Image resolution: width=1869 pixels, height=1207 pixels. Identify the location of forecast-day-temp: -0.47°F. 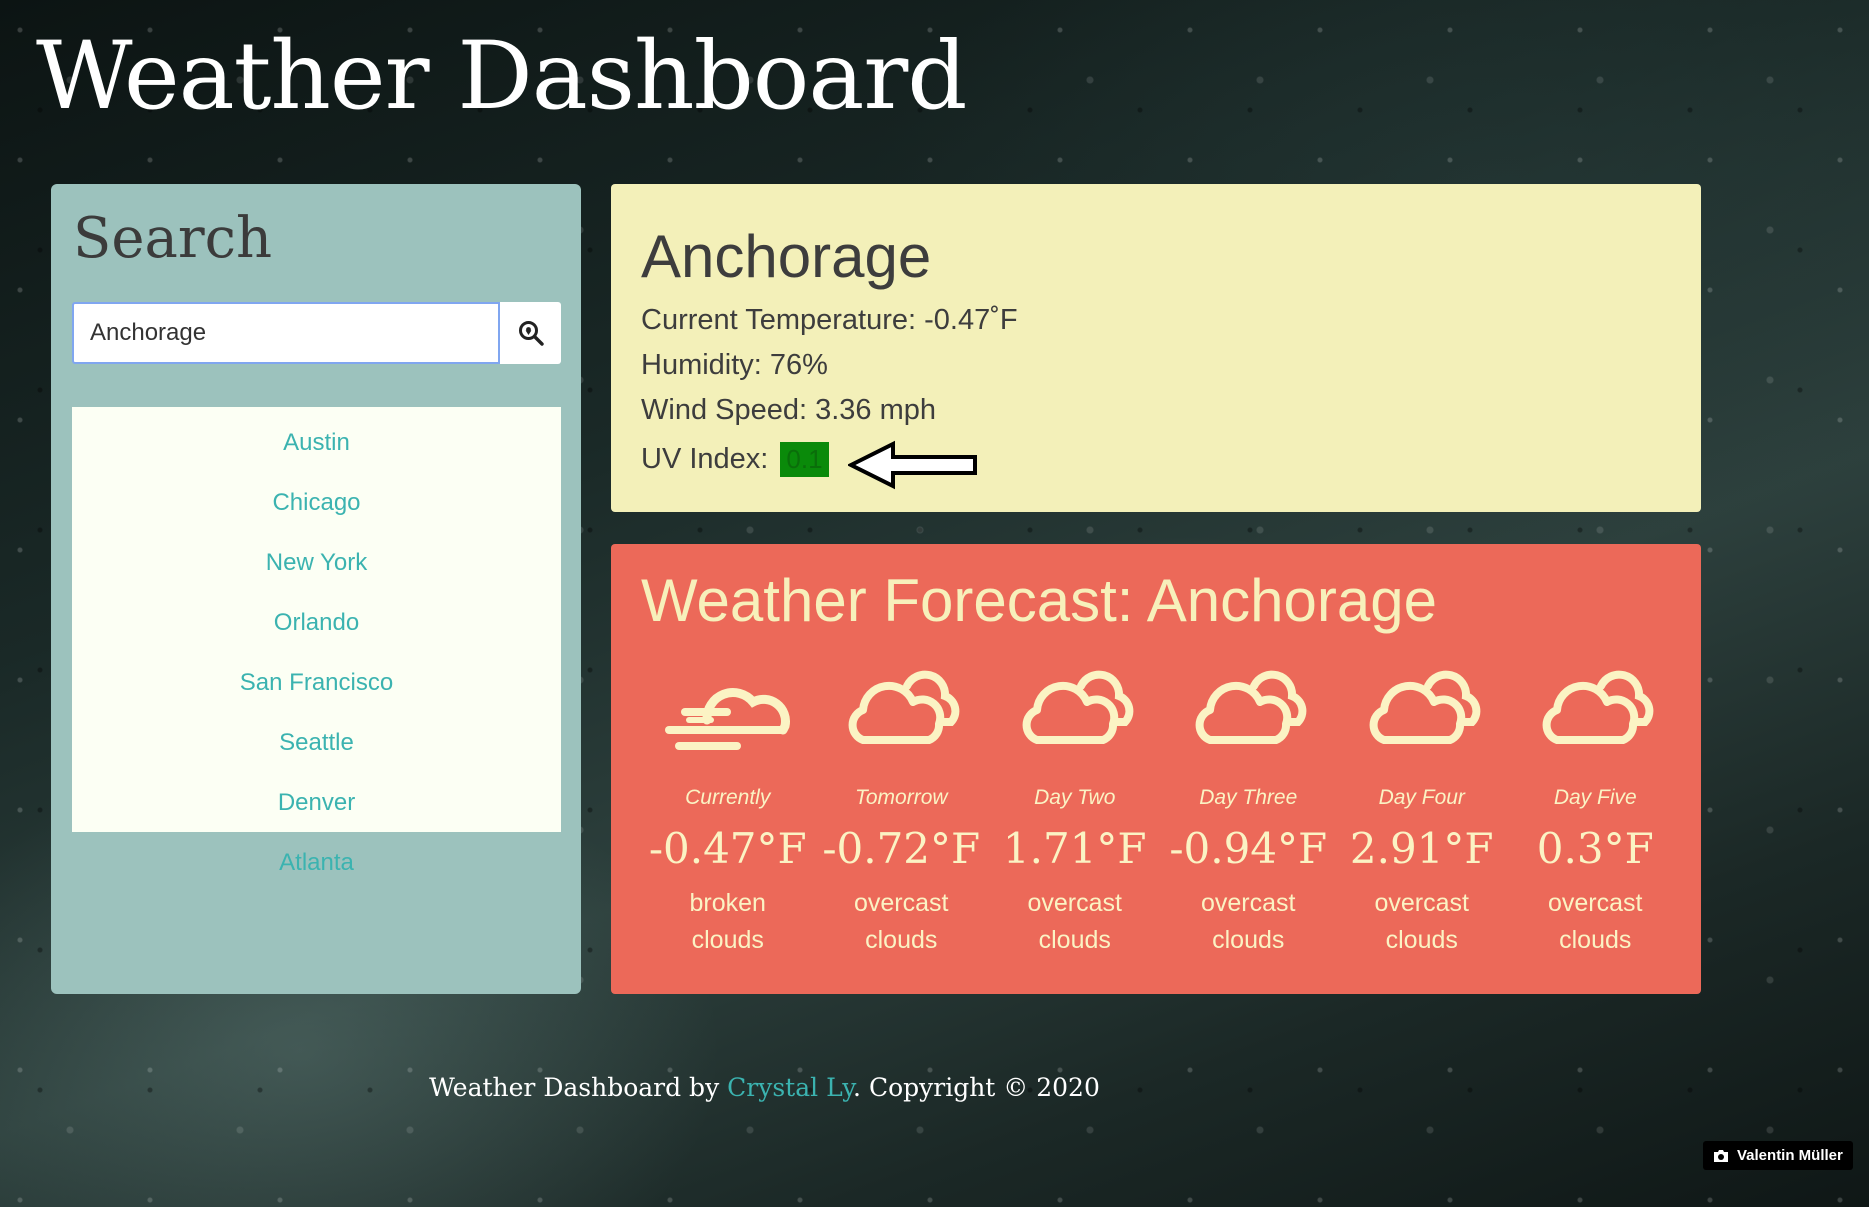
(727, 848).